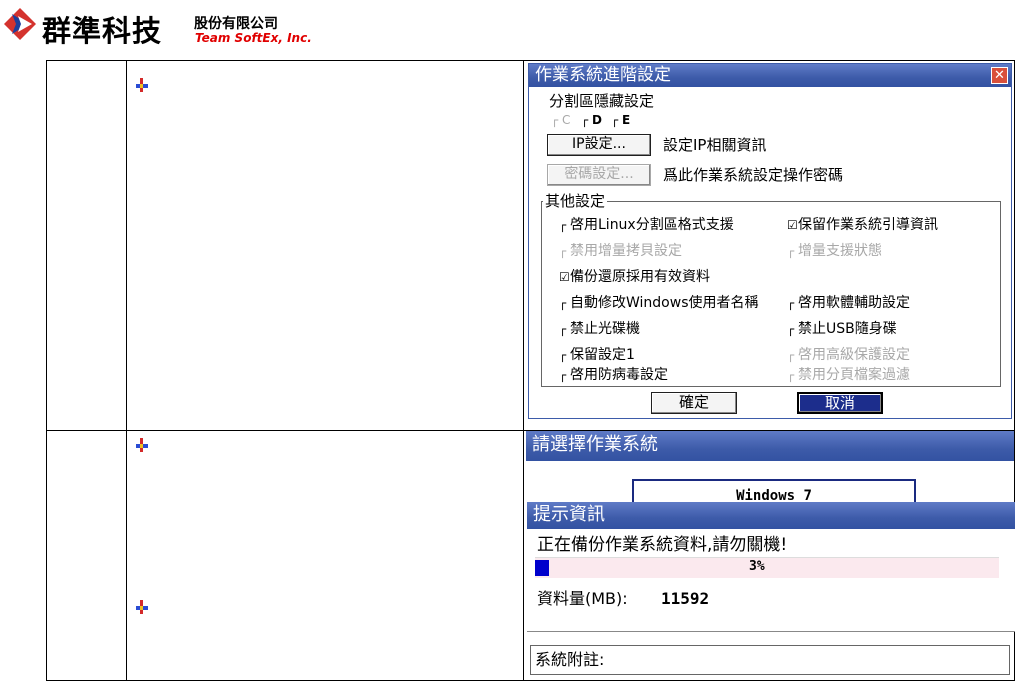 This screenshot has width=1025, height=681. I want to click on password-settings-desc: 爲此作業系統設定操作密碼, so click(753, 175).